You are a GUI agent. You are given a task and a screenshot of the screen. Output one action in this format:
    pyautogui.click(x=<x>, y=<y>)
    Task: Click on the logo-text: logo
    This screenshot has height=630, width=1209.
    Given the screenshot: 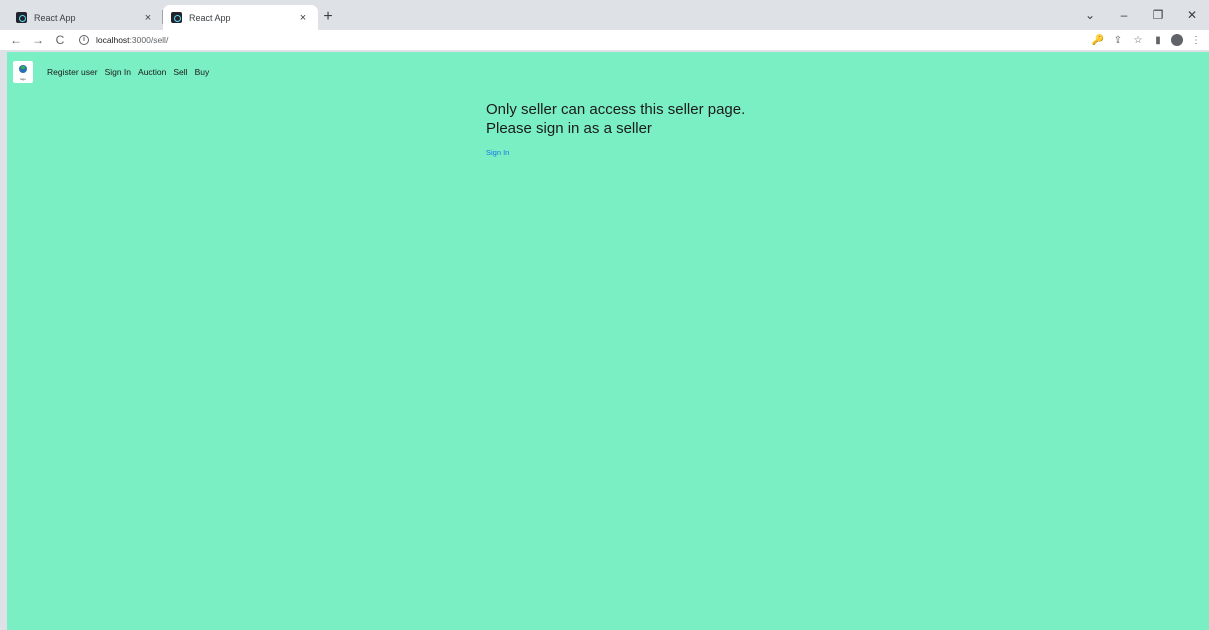 What is the action you would take?
    pyautogui.click(x=23, y=79)
    